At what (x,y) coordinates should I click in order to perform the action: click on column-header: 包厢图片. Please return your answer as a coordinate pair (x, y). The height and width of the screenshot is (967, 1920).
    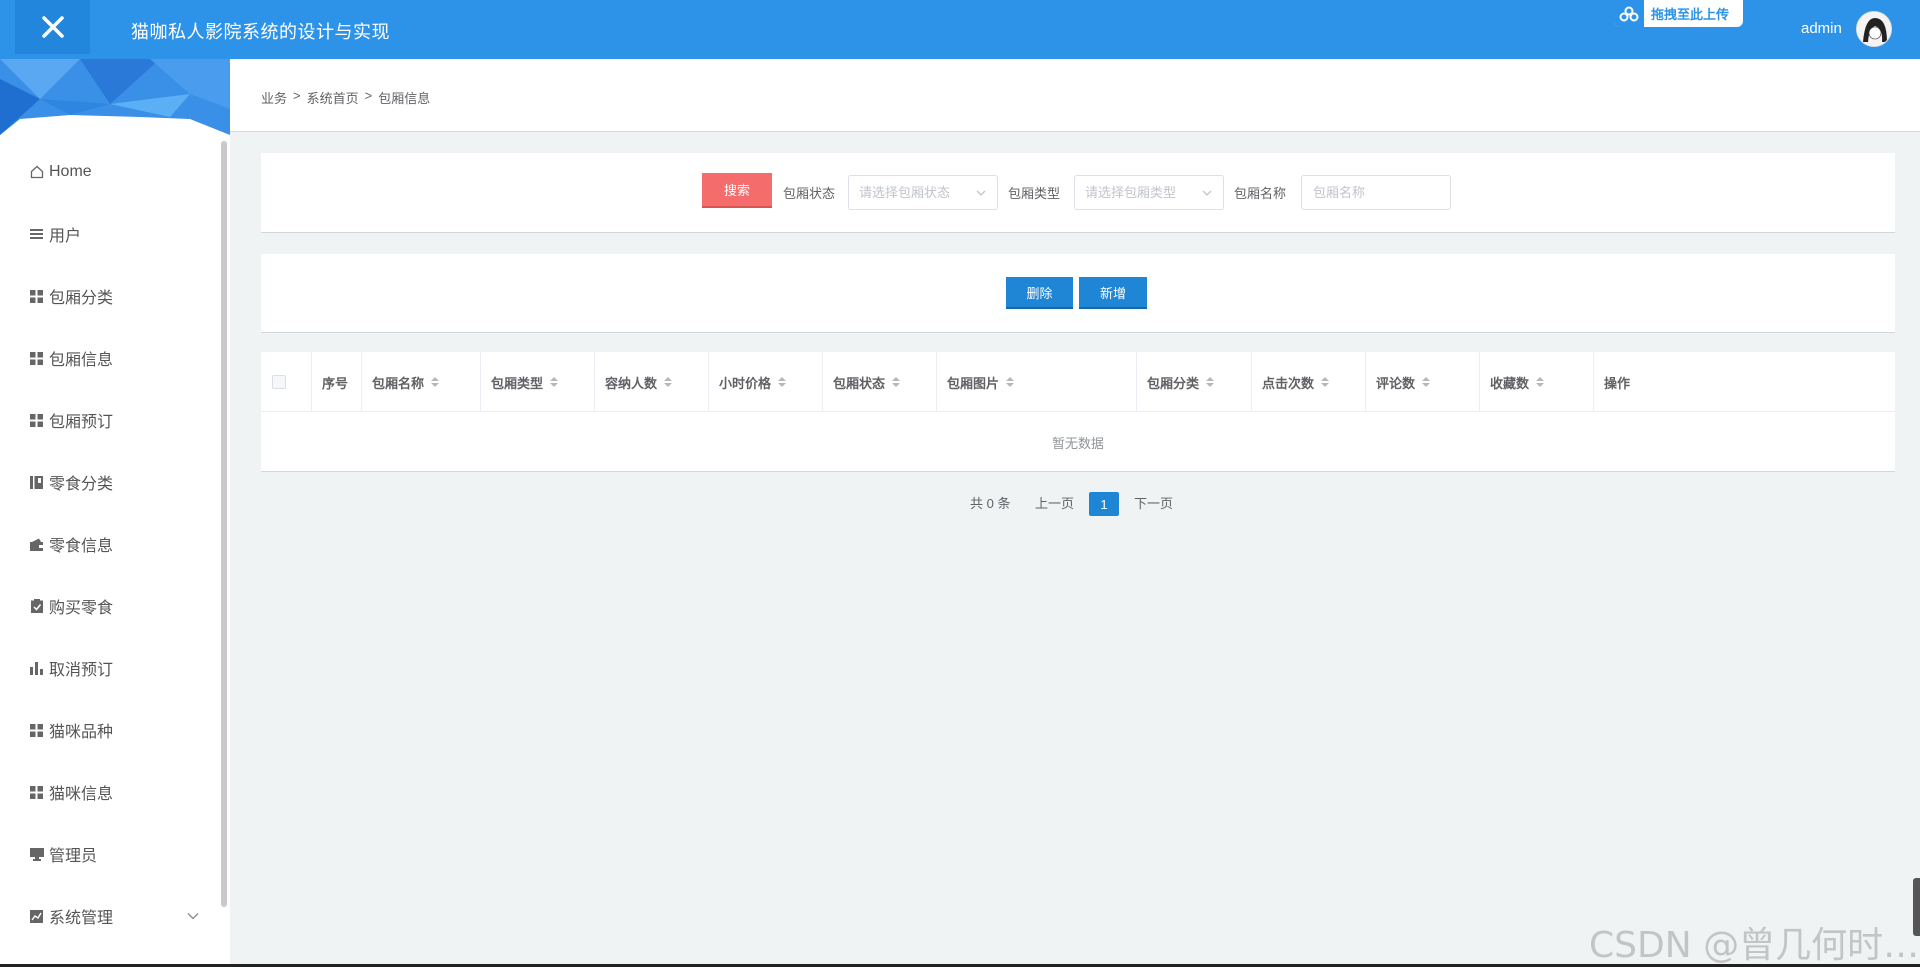
    Looking at the image, I should click on (1036, 382).